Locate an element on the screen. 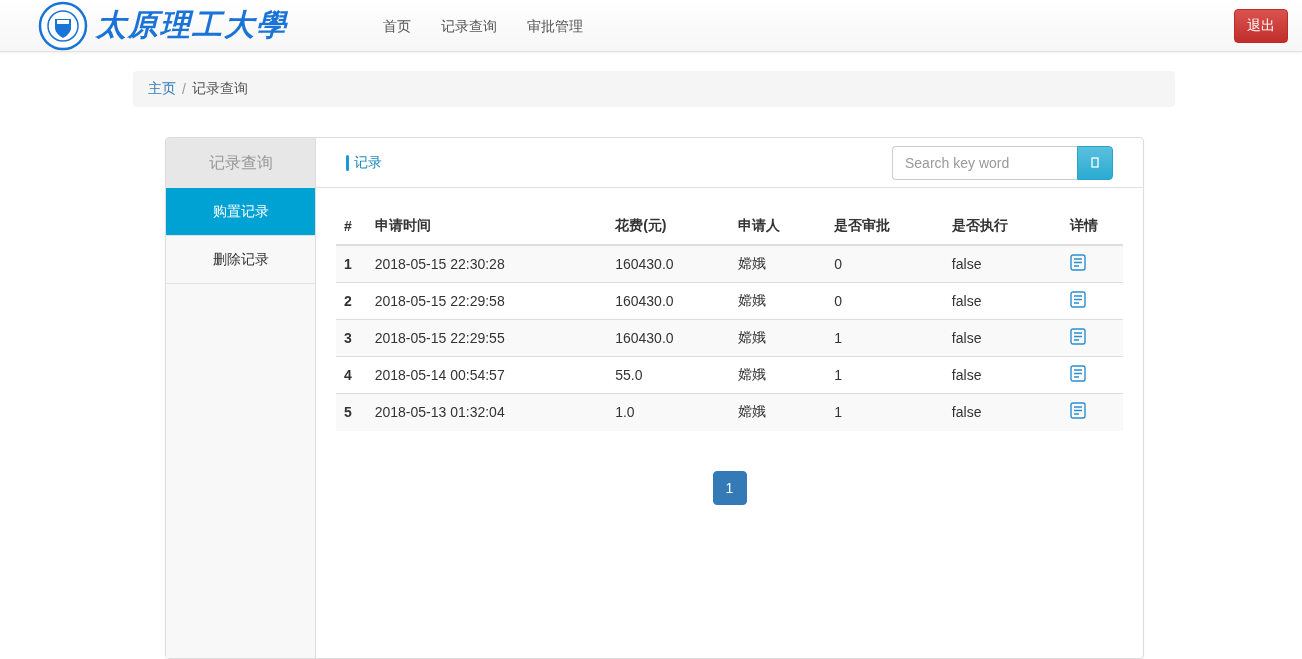 The width and height of the screenshot is (1302, 659). table-cell: 2018-05-15 22:29:58 is located at coordinates (439, 301).